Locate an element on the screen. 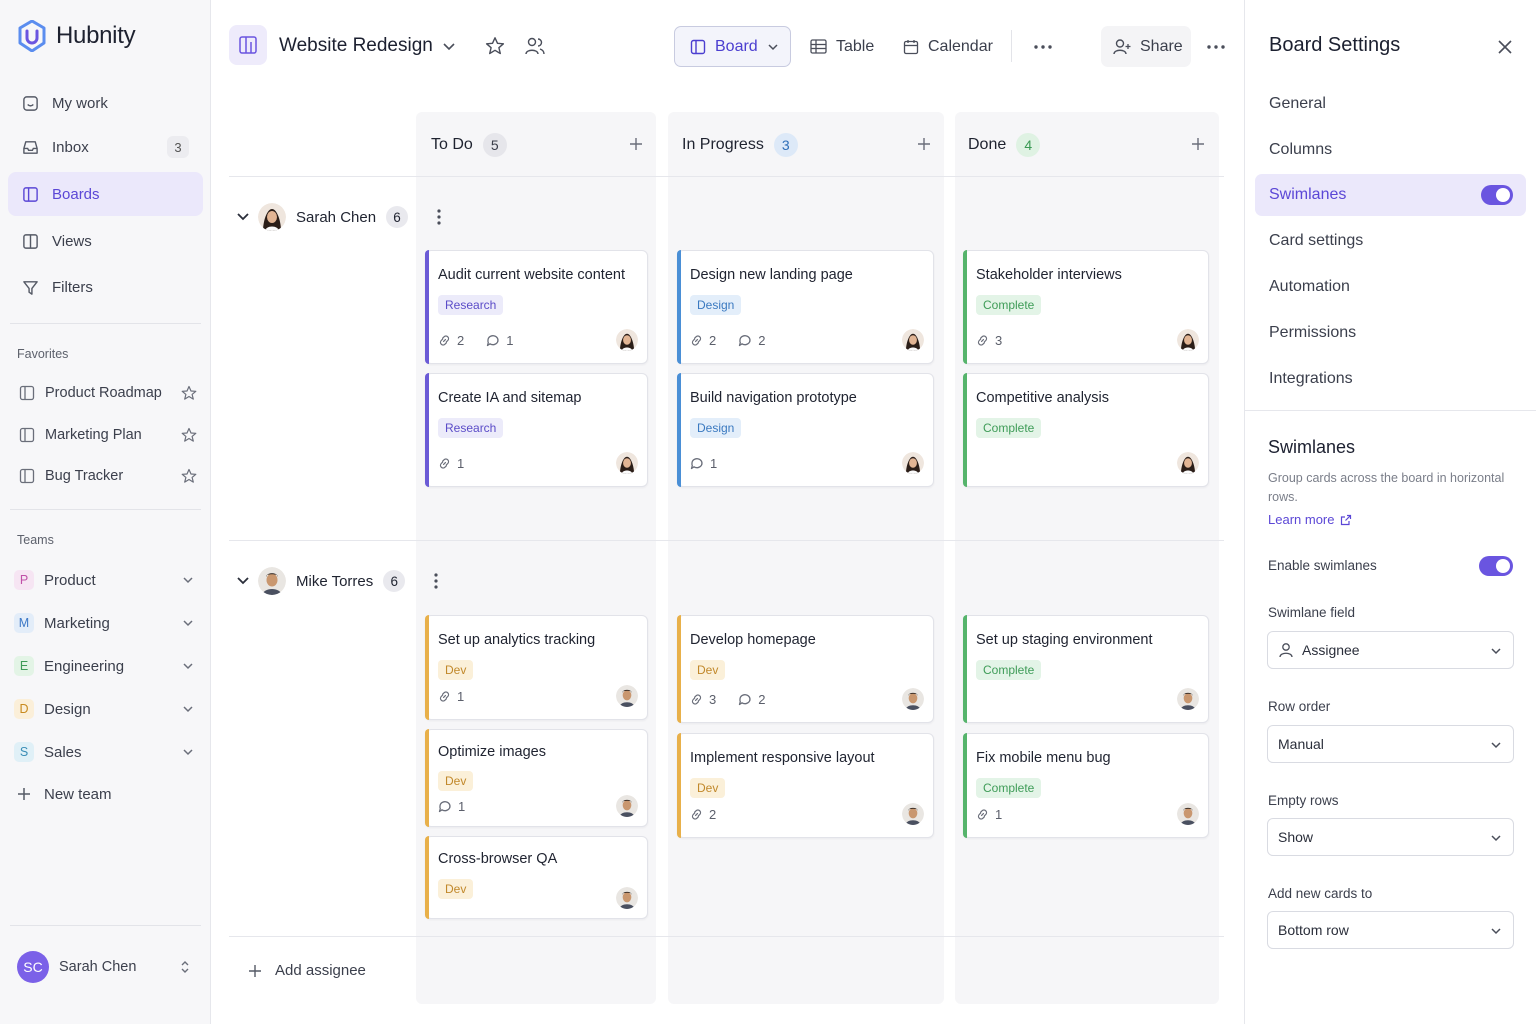 This screenshot has width=1536, height=1024. card-color-bar is located at coordinates (679, 669).